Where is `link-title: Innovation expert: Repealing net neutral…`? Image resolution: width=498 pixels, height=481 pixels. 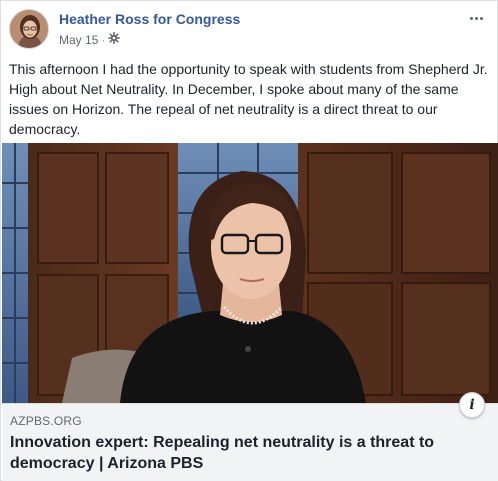
link-title: Innovation expert: Repealing net neutral… is located at coordinates (245, 453).